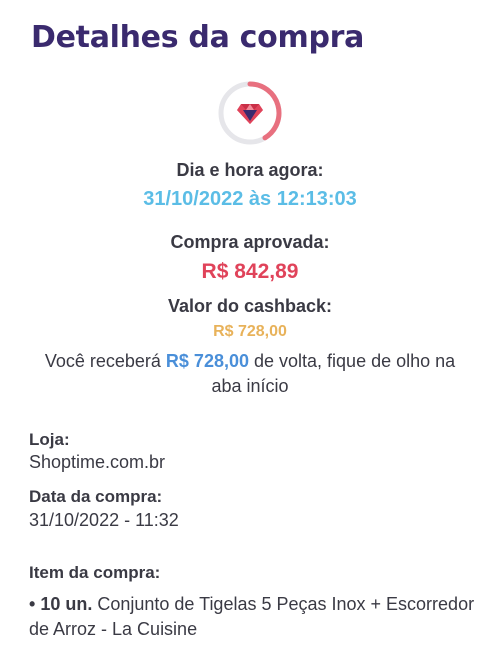  I want to click on current-datetime-value: 31/10/2022 às 12:13:03, so click(250, 199).